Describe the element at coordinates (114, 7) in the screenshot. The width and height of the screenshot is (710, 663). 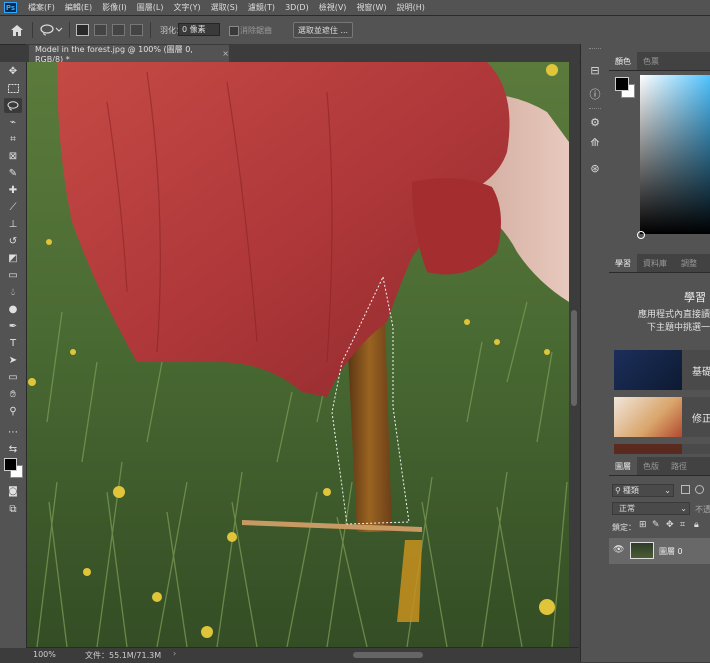
I see `menu-image: 影像(I)` at that location.